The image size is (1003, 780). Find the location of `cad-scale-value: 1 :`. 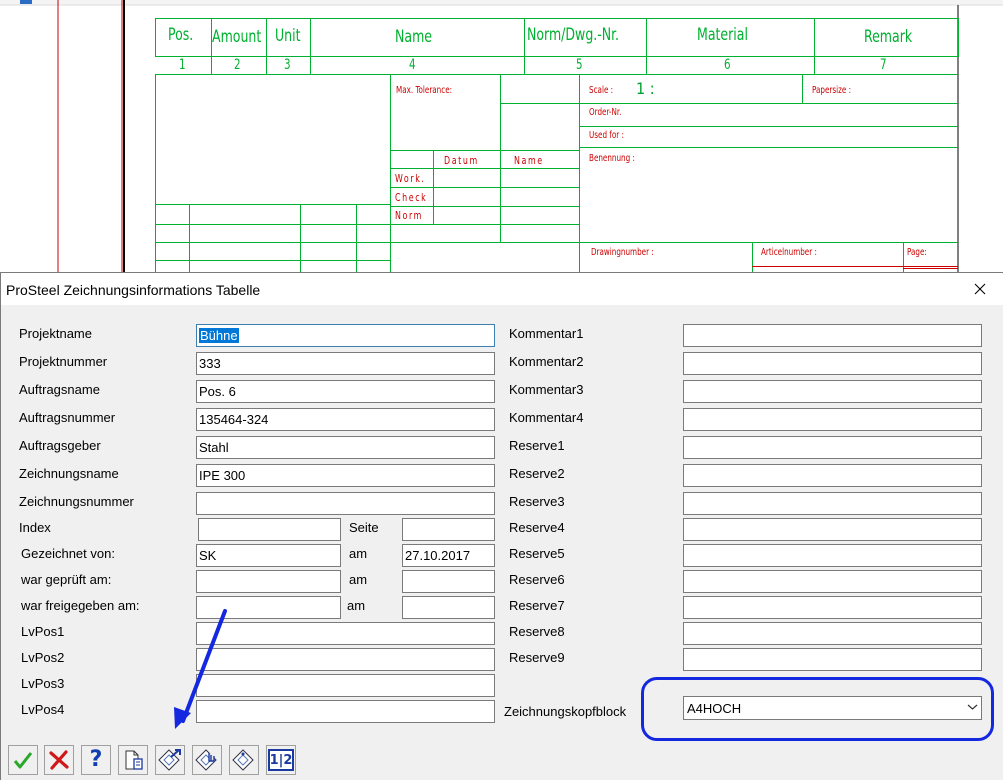

cad-scale-value: 1 : is located at coordinates (645, 88).